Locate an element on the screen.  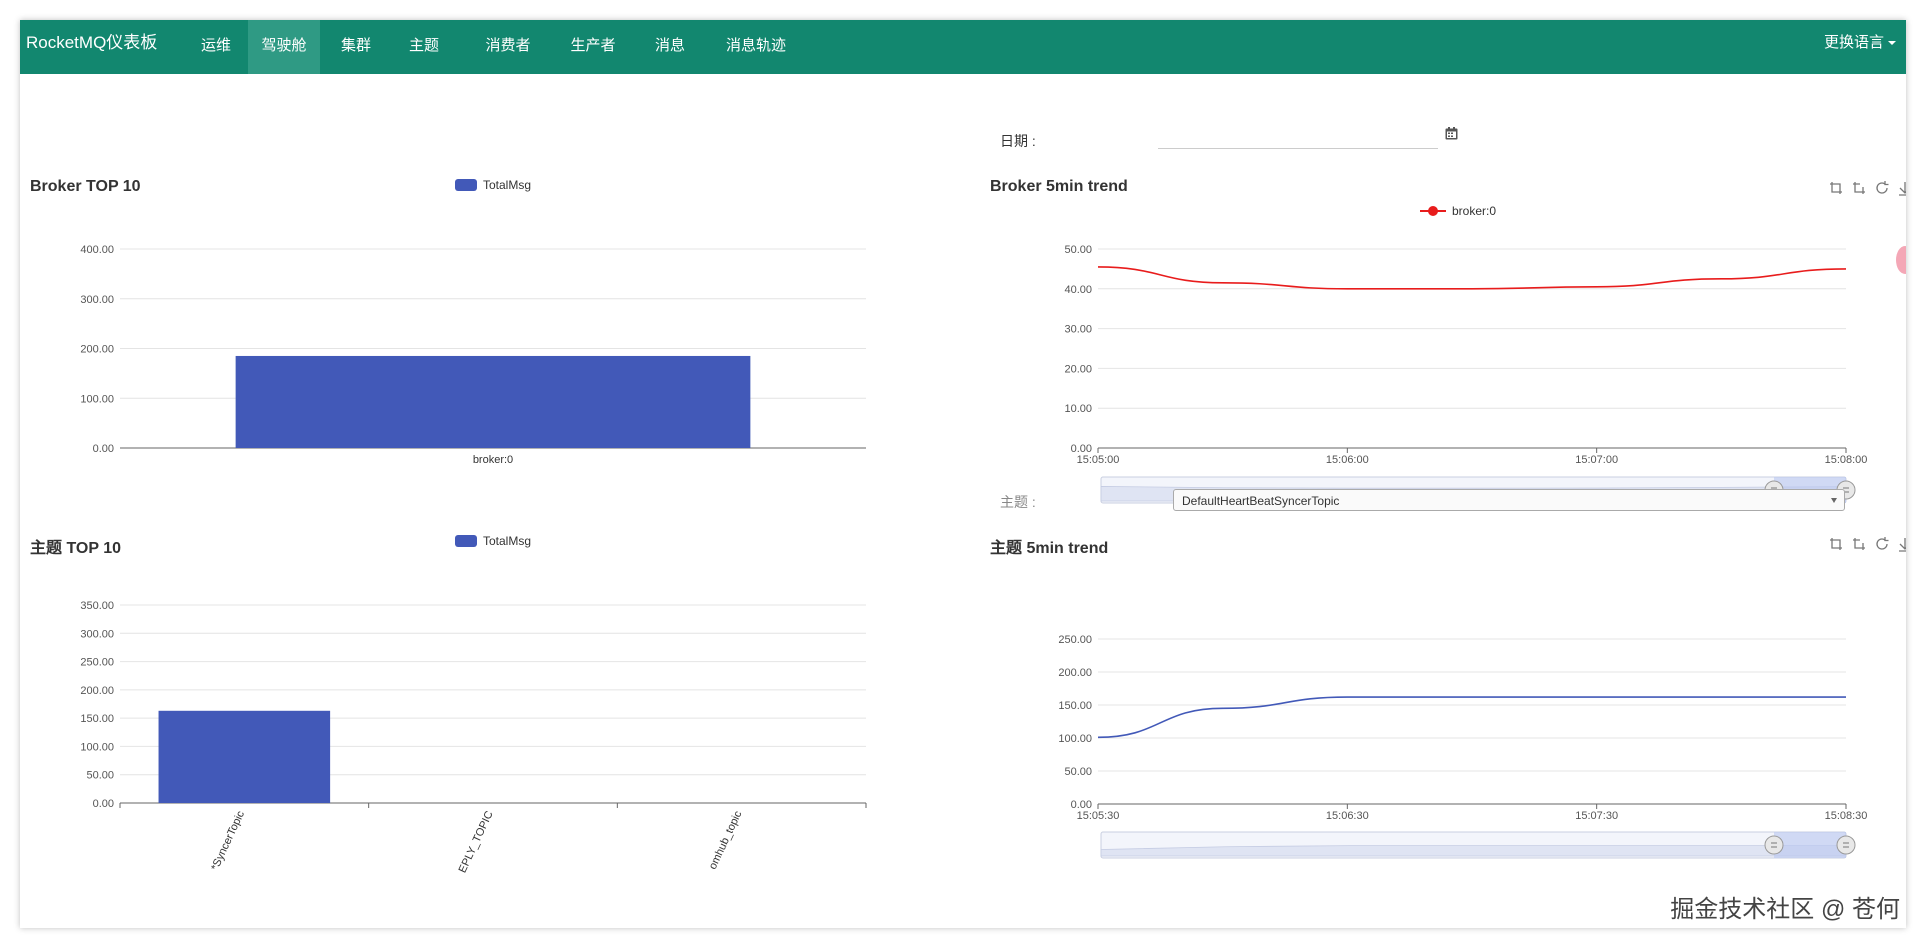
y-tick-label: 20.00 is located at coordinates (1078, 369).